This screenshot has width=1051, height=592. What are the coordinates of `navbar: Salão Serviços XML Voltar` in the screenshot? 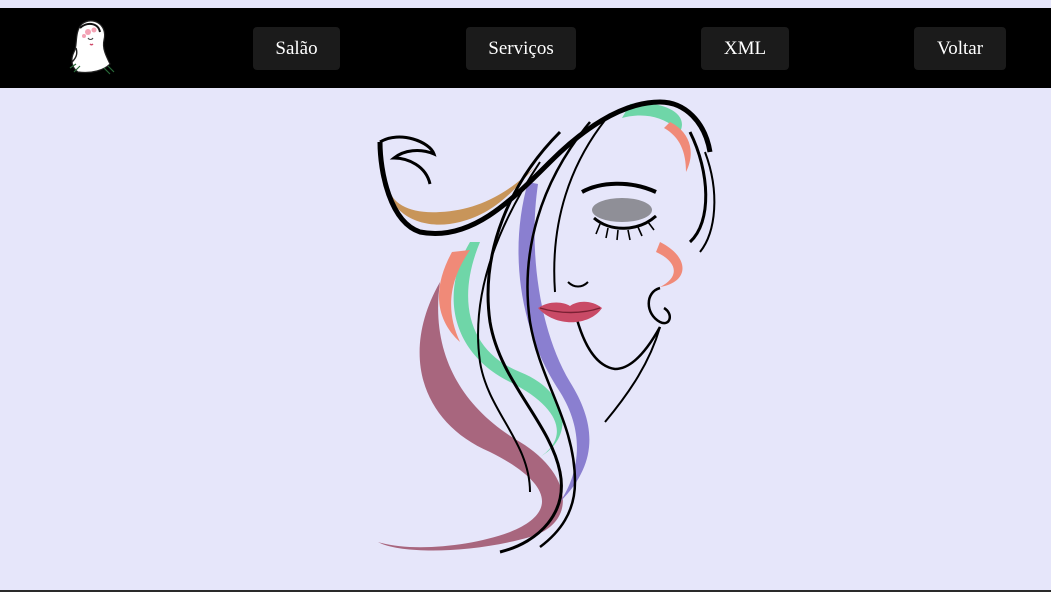 It's located at (525, 48).